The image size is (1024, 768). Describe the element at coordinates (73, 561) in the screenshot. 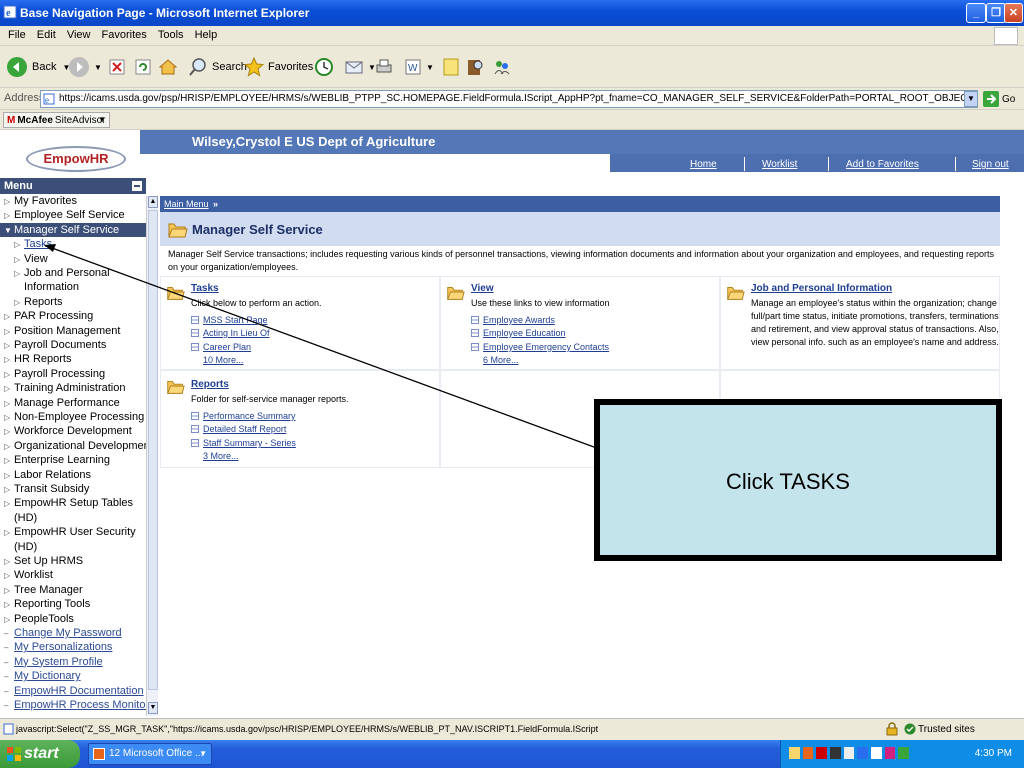

I see `menu-item-set-up-hrms: ▷ Set Up HRMS` at that location.